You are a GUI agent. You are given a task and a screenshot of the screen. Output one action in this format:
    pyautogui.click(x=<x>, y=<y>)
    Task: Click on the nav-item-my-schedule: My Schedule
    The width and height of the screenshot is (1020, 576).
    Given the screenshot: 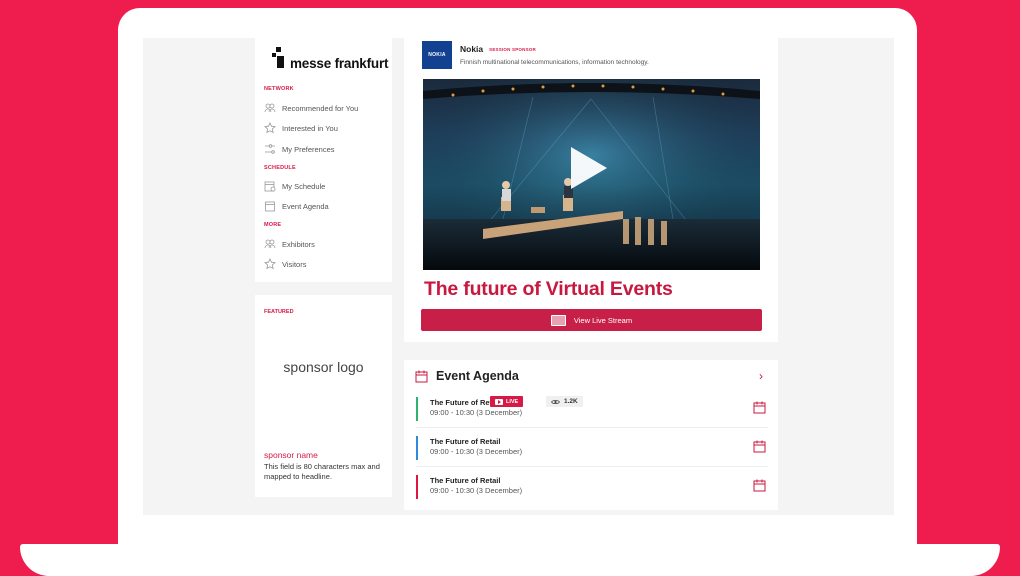 What is the action you would take?
    pyautogui.click(x=294, y=186)
    